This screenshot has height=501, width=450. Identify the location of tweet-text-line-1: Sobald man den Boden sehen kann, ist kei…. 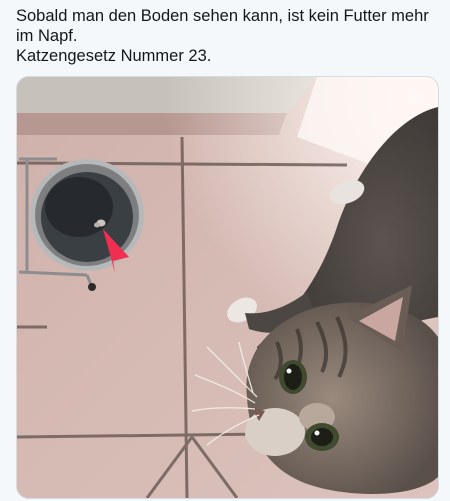
(222, 26).